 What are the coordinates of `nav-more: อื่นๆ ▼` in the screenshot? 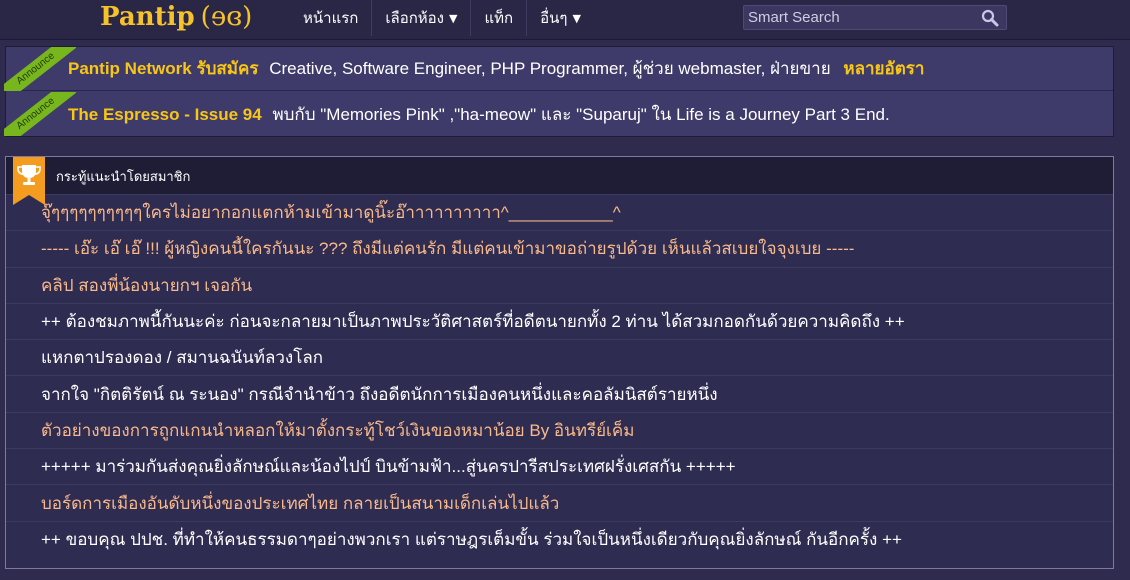 It's located at (560, 18).